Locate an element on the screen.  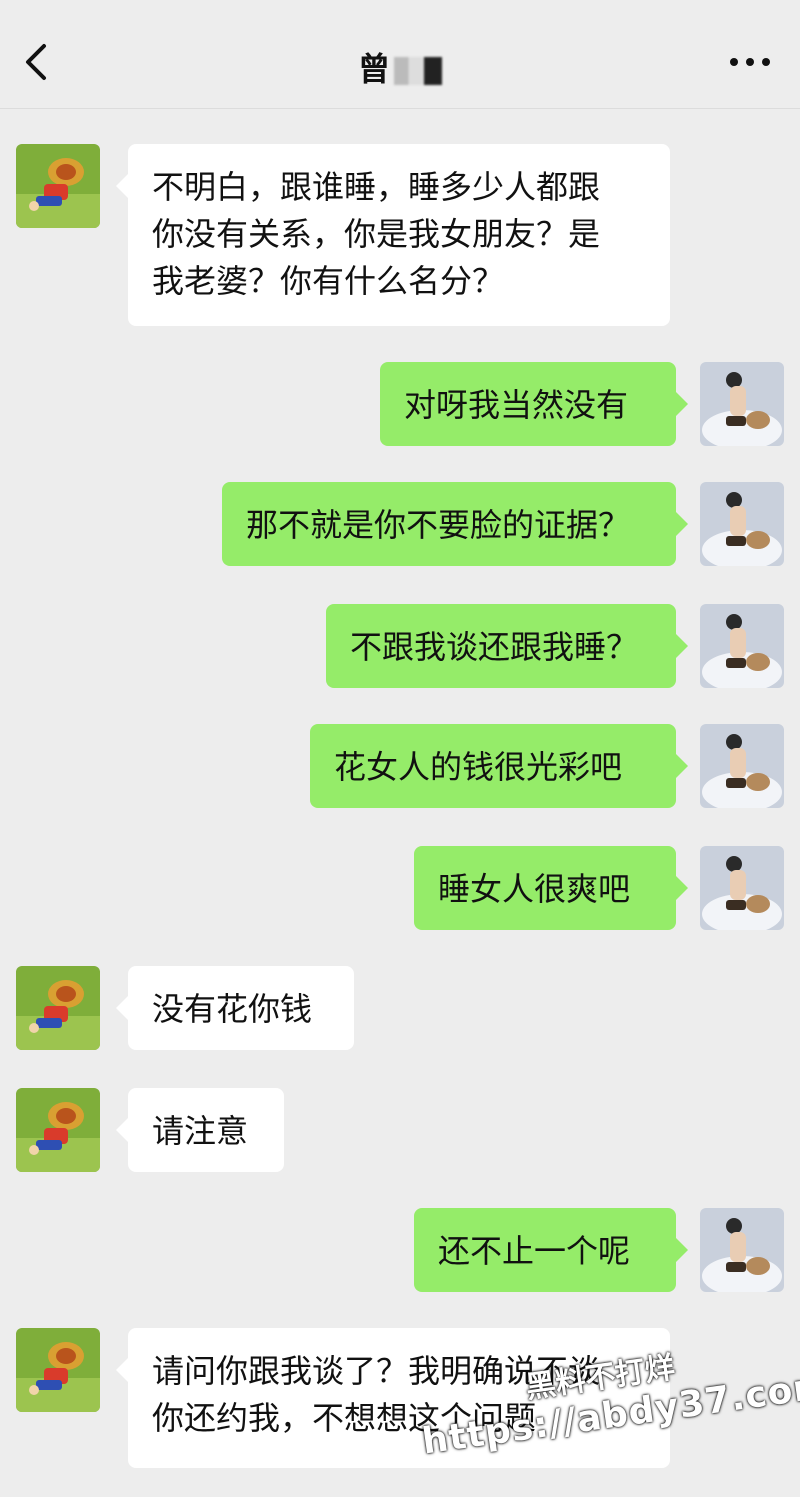
message-row: 那不就是你不要脸的证据？ is located at coordinates (400, 524).